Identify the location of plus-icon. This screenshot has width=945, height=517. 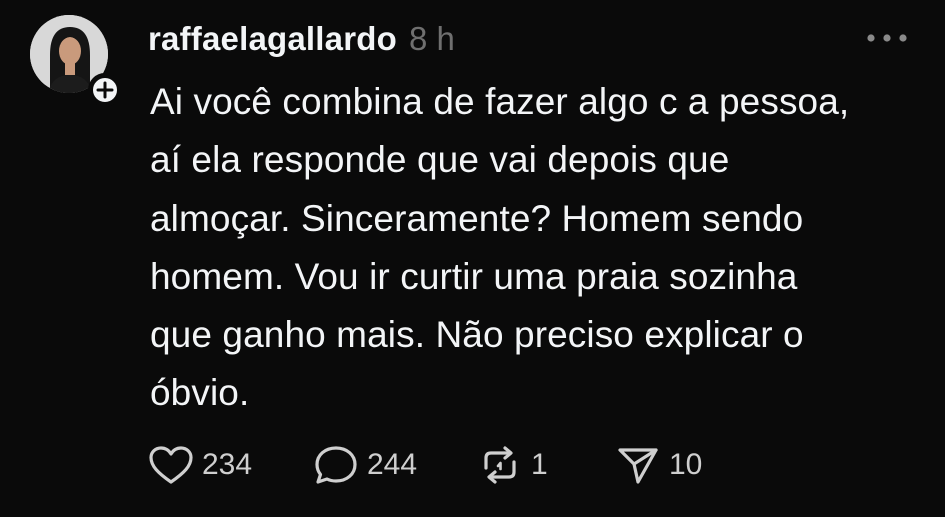
(105, 90).